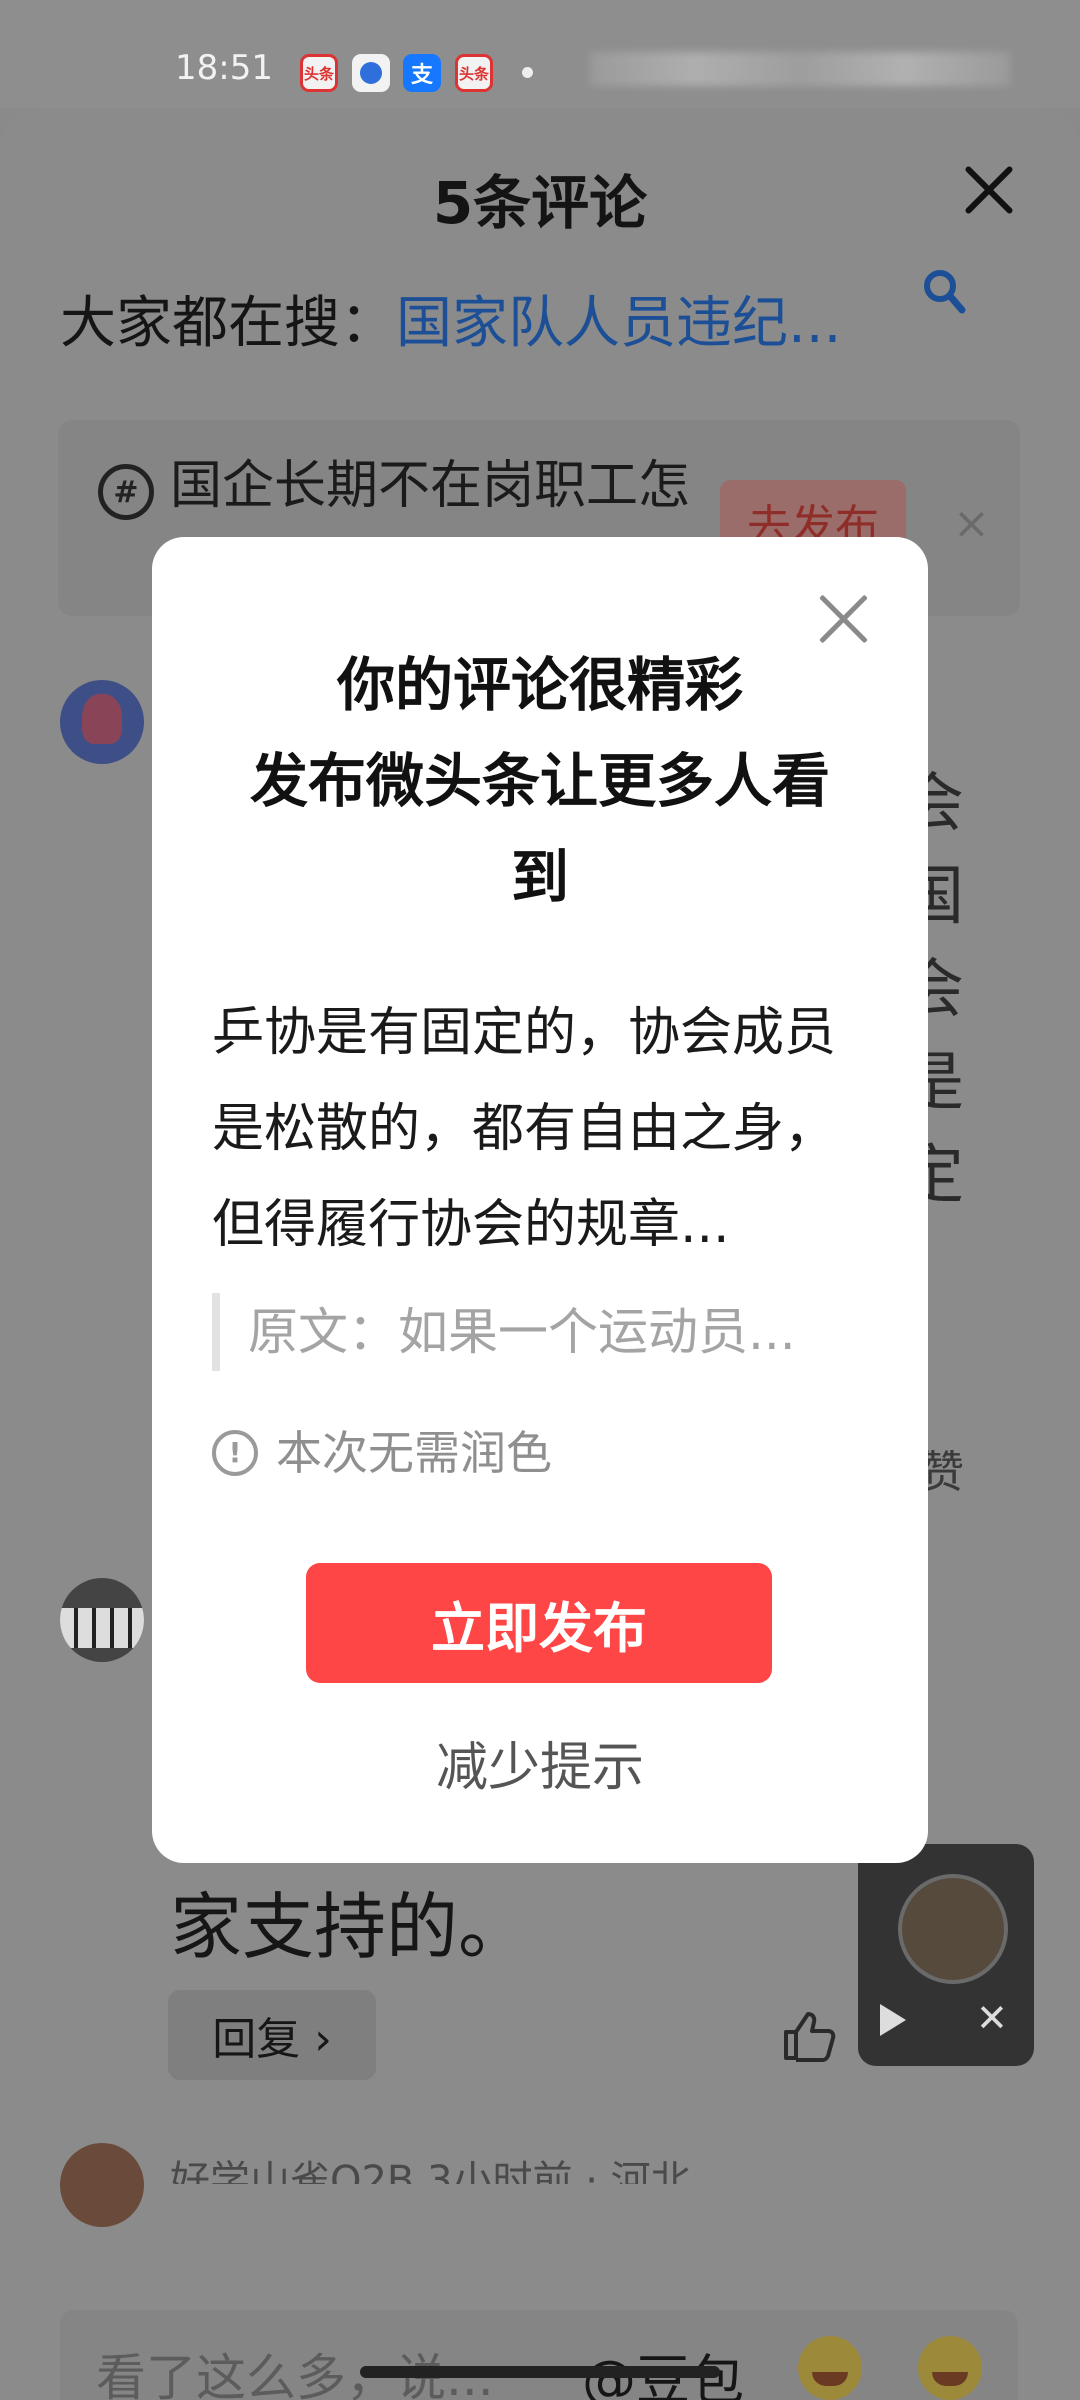  Describe the element at coordinates (319, 73) in the screenshot. I see `toutiao-icon: 头条` at that location.